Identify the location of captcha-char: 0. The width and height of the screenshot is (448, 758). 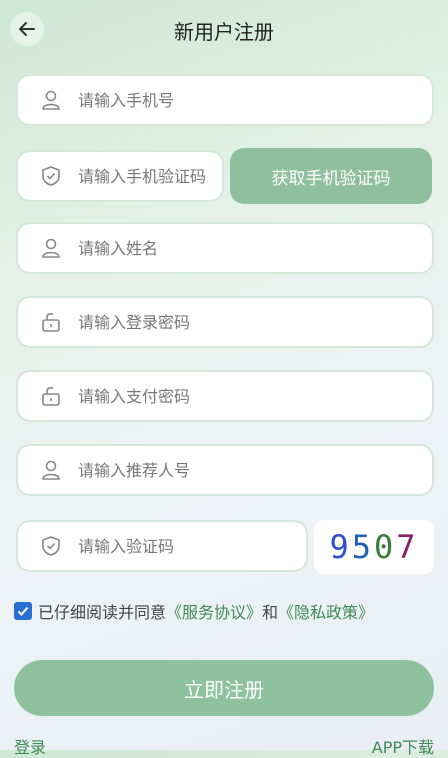
(385, 547).